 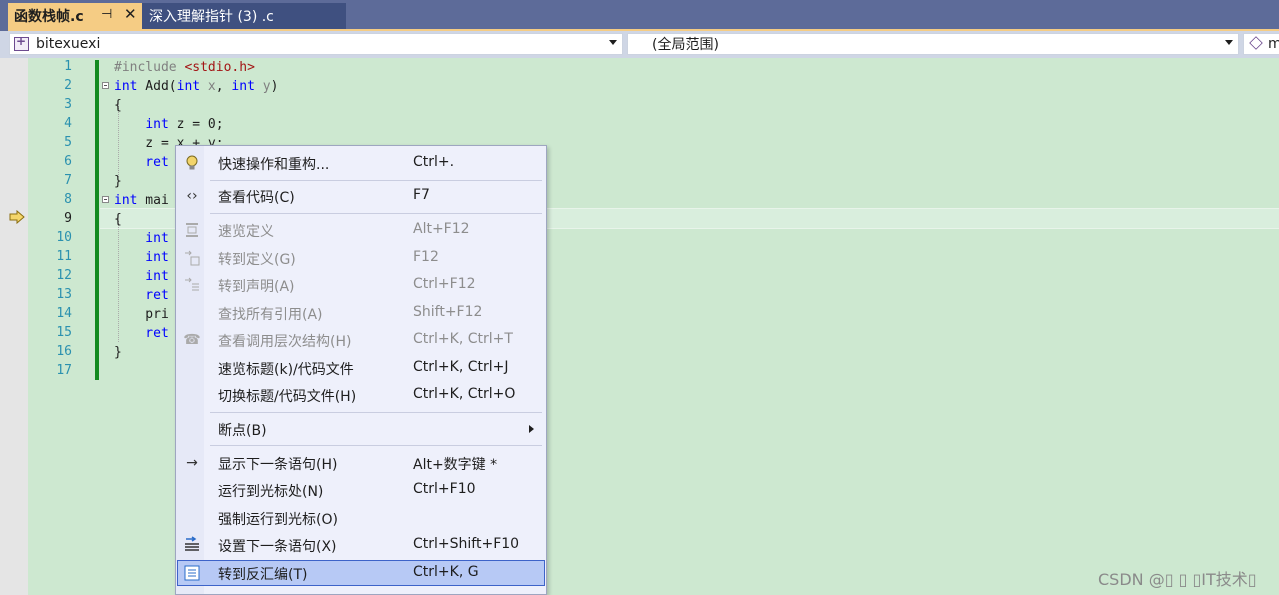 I want to click on menu-item-label: 设置下一条语句(X), so click(x=277, y=547).